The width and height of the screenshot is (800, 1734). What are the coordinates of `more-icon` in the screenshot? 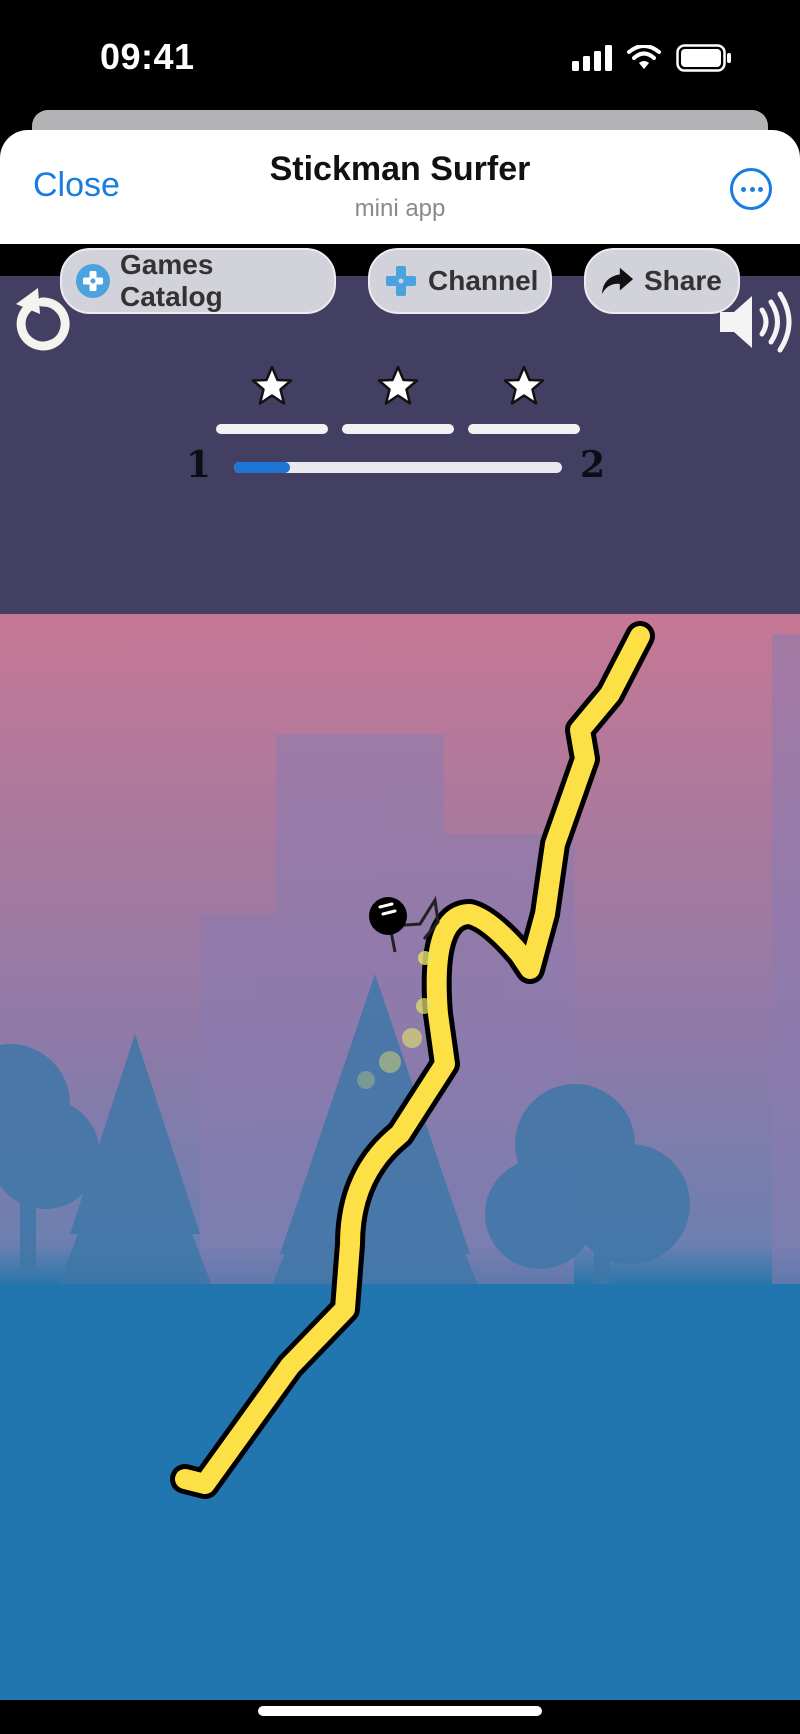 It's located at (751, 189).